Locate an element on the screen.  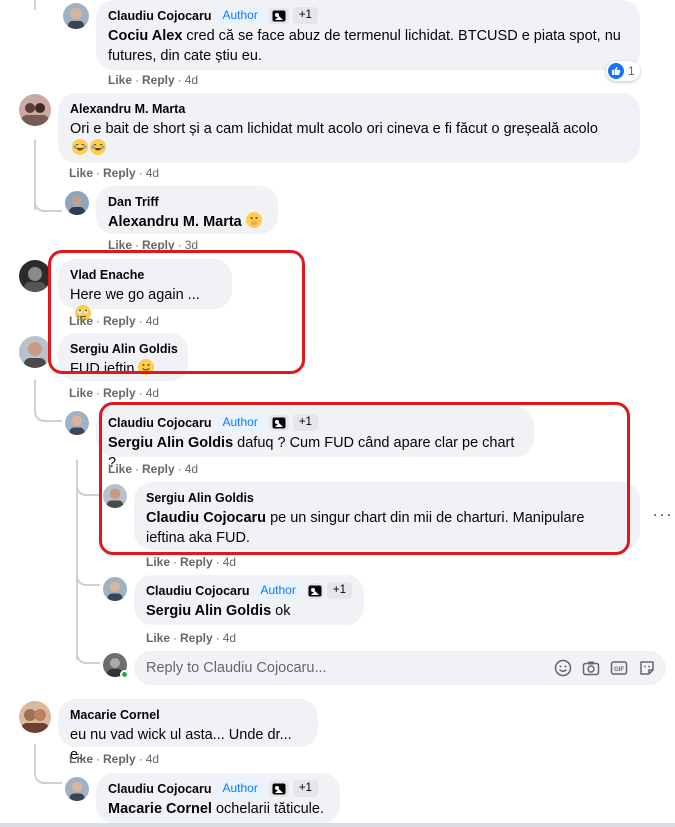
emoji-row is located at coordinates (349, 149).